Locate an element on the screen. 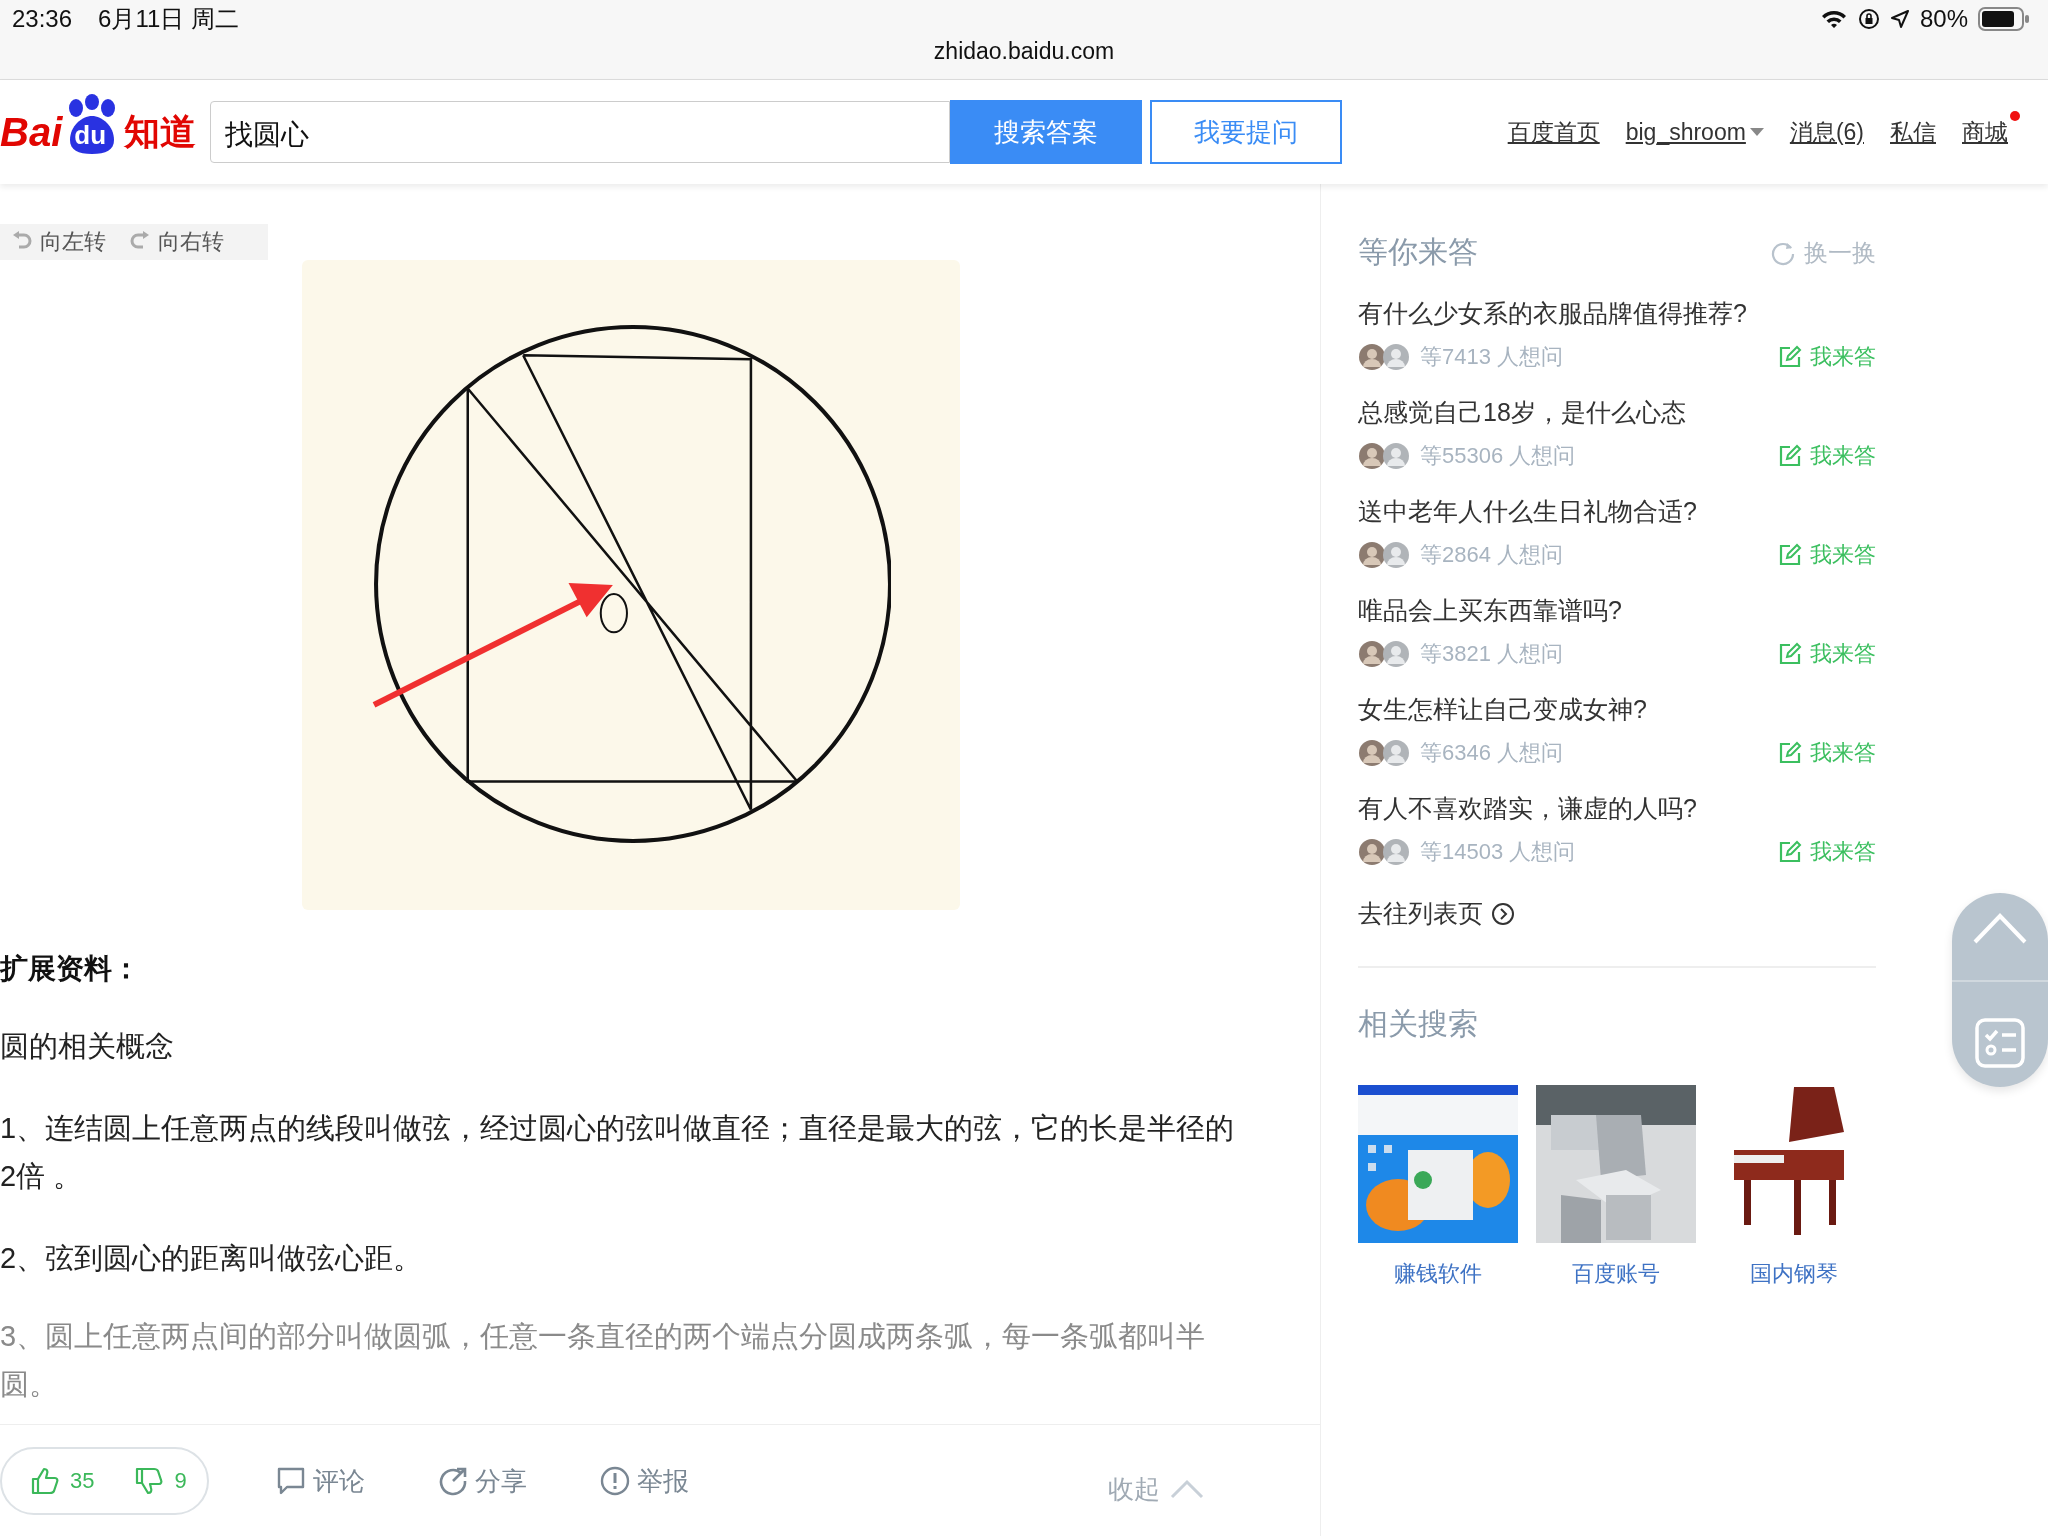 This screenshot has height=1536, width=2048. battery-percent: 80% is located at coordinates (1943, 19).